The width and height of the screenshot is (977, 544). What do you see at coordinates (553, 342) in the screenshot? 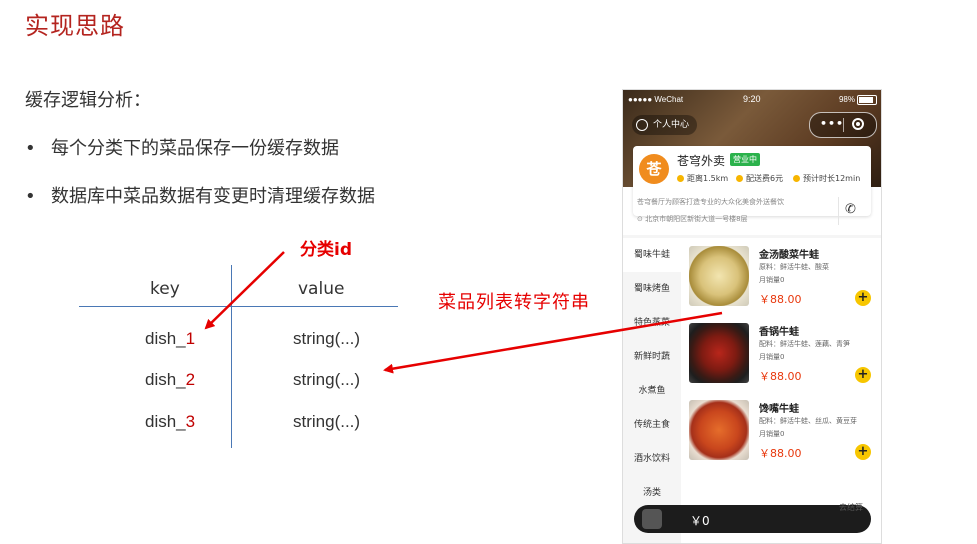
I see `arrow-dishlist-to-value` at bounding box center [553, 342].